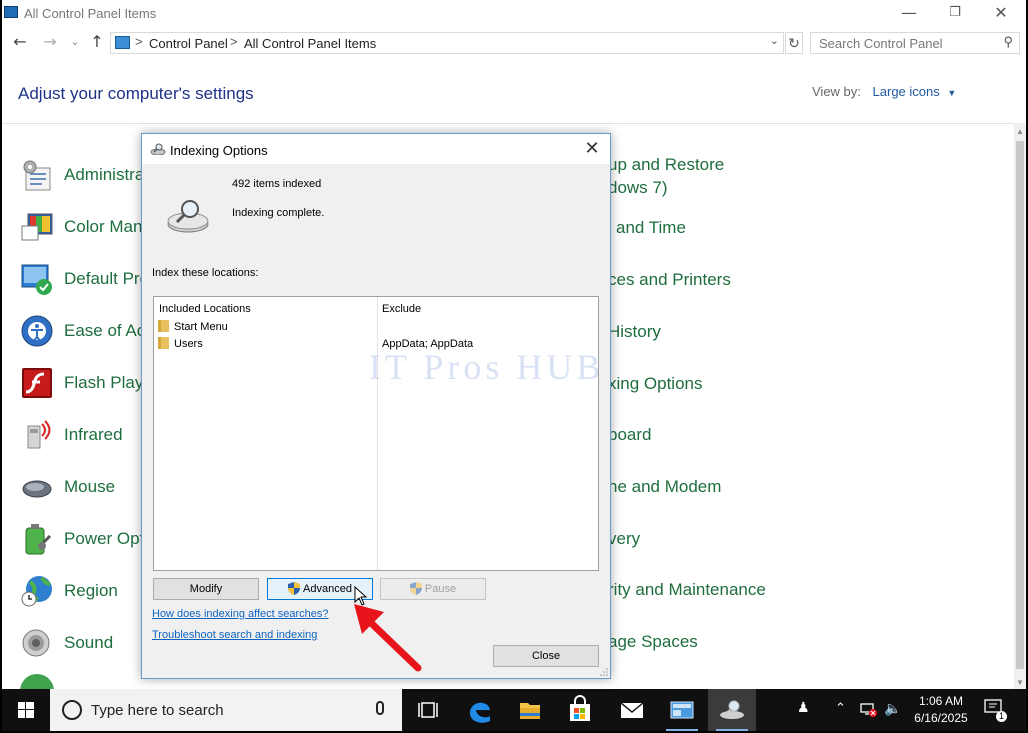 This screenshot has width=1028, height=733. Describe the element at coordinates (37, 643) in the screenshot. I see `sound-icon` at that location.